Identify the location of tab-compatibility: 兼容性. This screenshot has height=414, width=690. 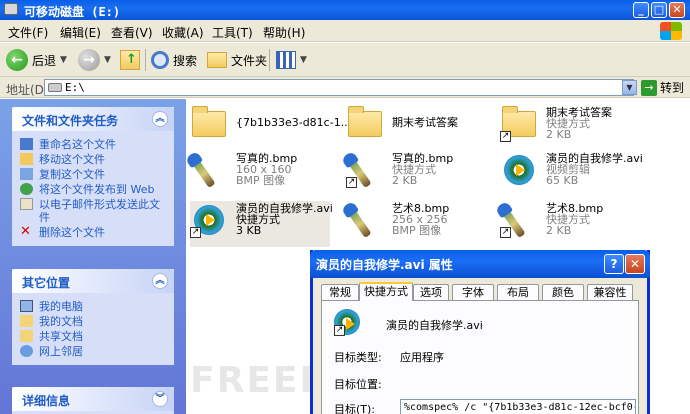
(610, 292).